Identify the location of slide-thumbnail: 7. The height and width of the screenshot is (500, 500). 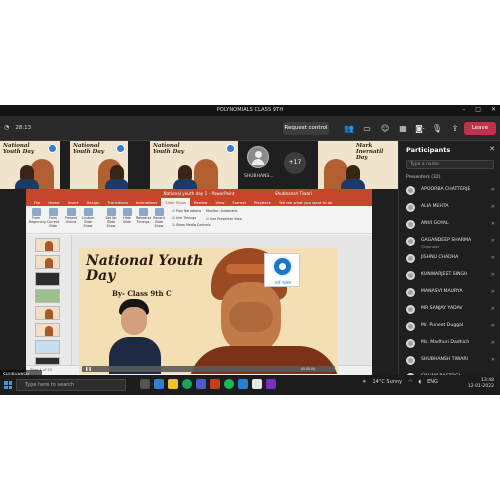
(47, 347).